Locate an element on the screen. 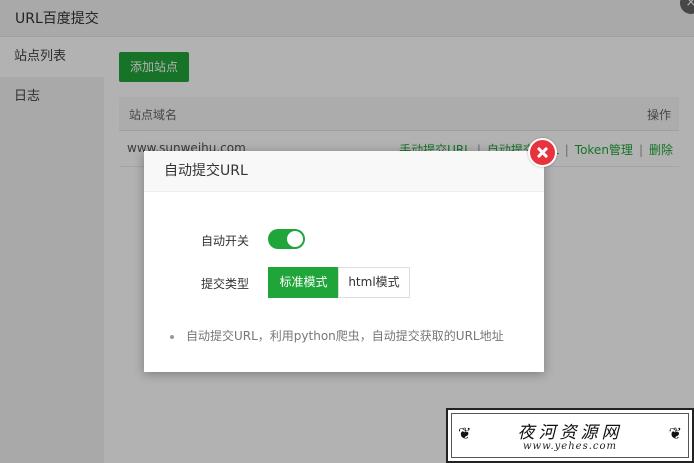 This screenshot has width=694, height=463. watermark-title: 夜河资源网 is located at coordinates (570, 433).